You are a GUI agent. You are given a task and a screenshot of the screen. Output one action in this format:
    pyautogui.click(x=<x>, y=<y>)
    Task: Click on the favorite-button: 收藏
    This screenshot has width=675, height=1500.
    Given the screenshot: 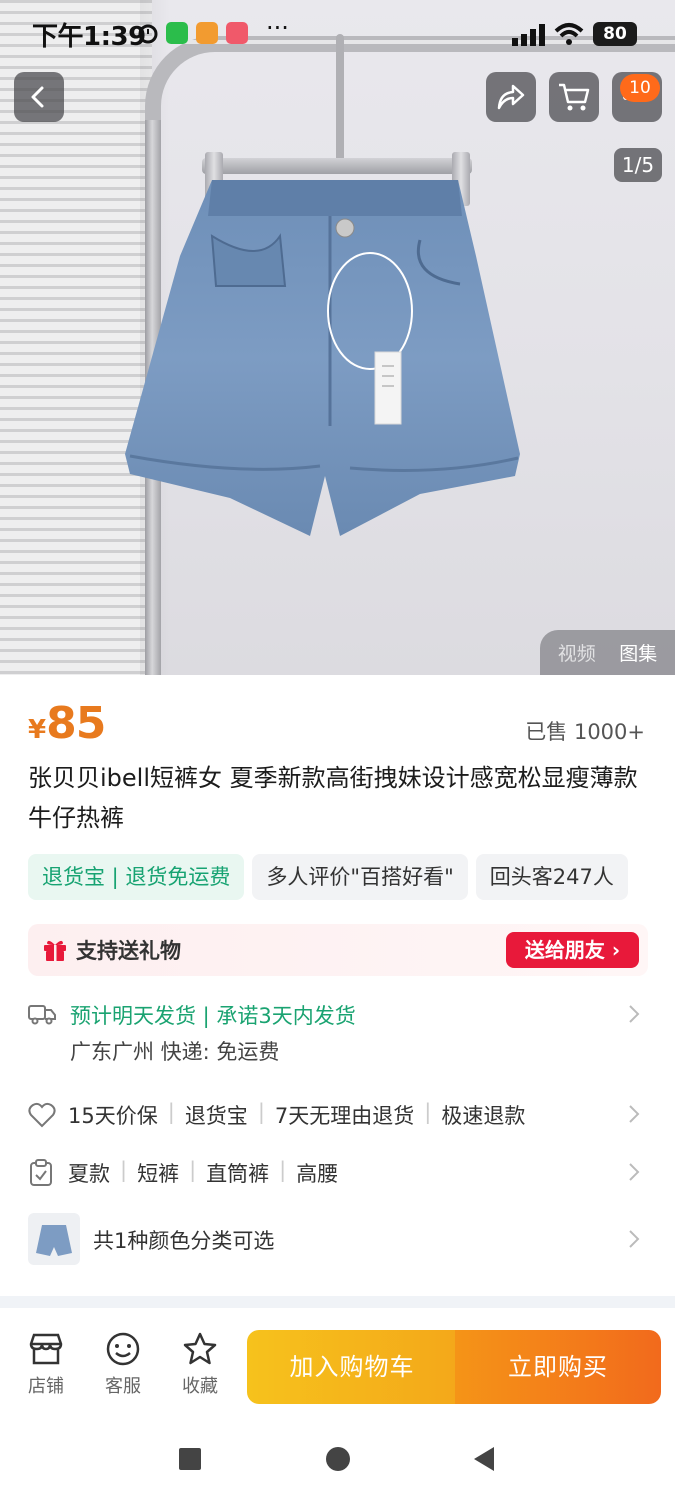 What is the action you would take?
    pyautogui.click(x=200, y=1365)
    